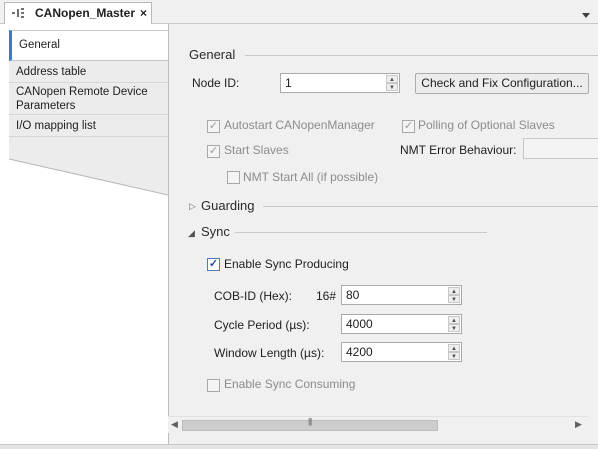  What do you see at coordinates (143, 13) in the screenshot?
I see `close-icon: ×` at bounding box center [143, 13].